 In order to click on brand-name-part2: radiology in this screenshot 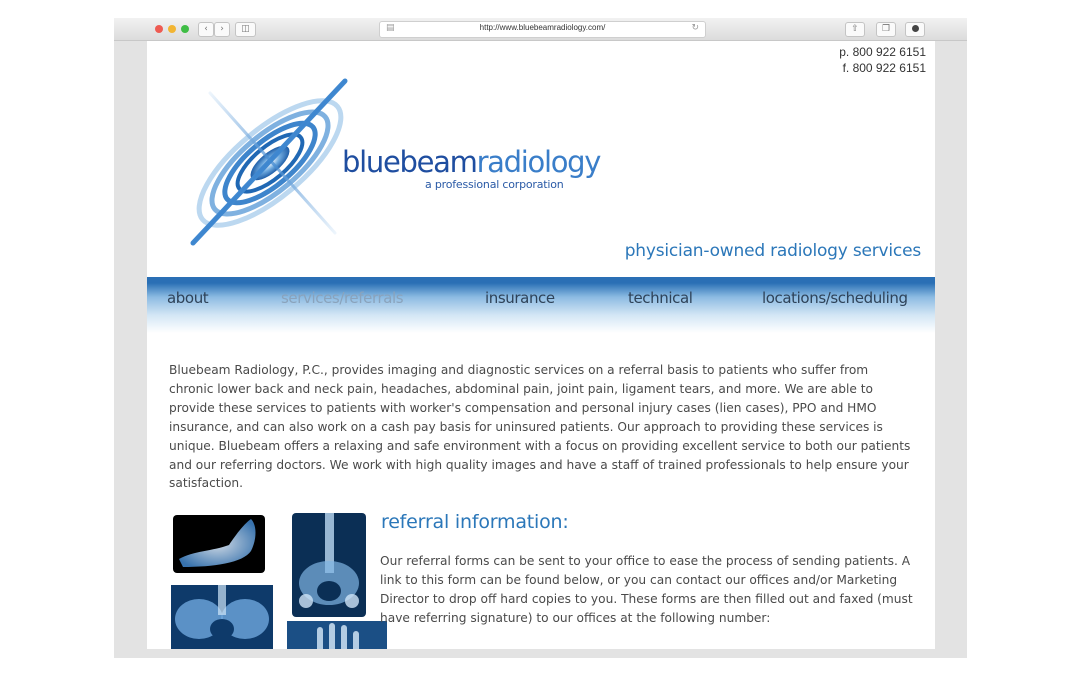, I will do `click(539, 162)`.